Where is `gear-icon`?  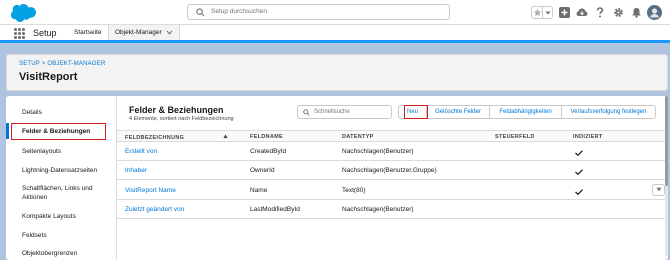
gear-icon is located at coordinates (618, 13).